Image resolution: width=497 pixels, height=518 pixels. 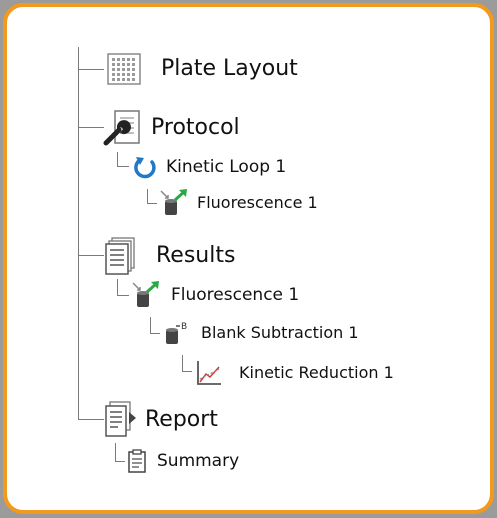 What do you see at coordinates (123, 128) in the screenshot?
I see `wrench-document-icon` at bounding box center [123, 128].